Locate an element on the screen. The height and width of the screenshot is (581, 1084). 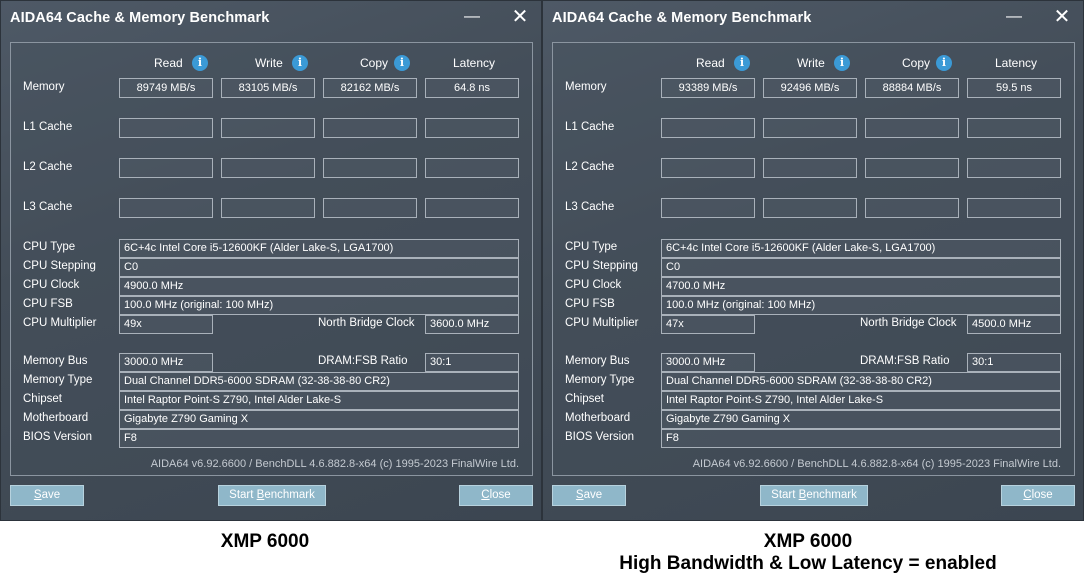
start-benchmark-button-text: enchmark is located at coordinates (289, 495).